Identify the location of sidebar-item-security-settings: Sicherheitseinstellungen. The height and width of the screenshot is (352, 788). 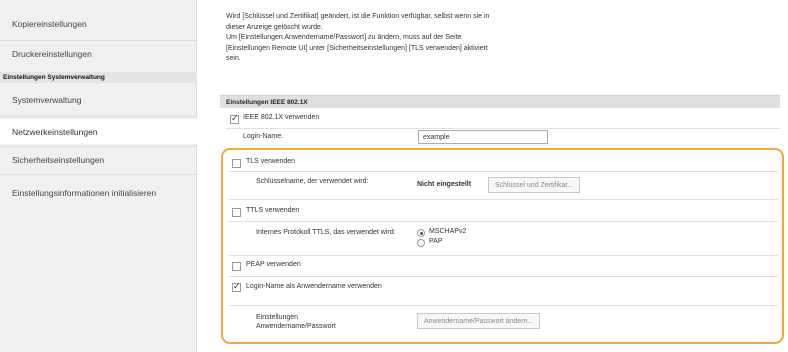
(98, 160).